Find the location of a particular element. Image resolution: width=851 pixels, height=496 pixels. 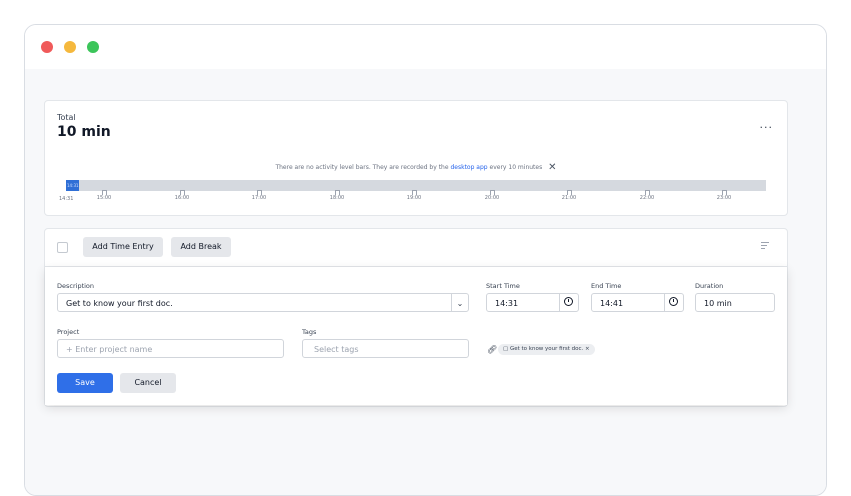

timeline-tick: 21:00 is located at coordinates (569, 195).